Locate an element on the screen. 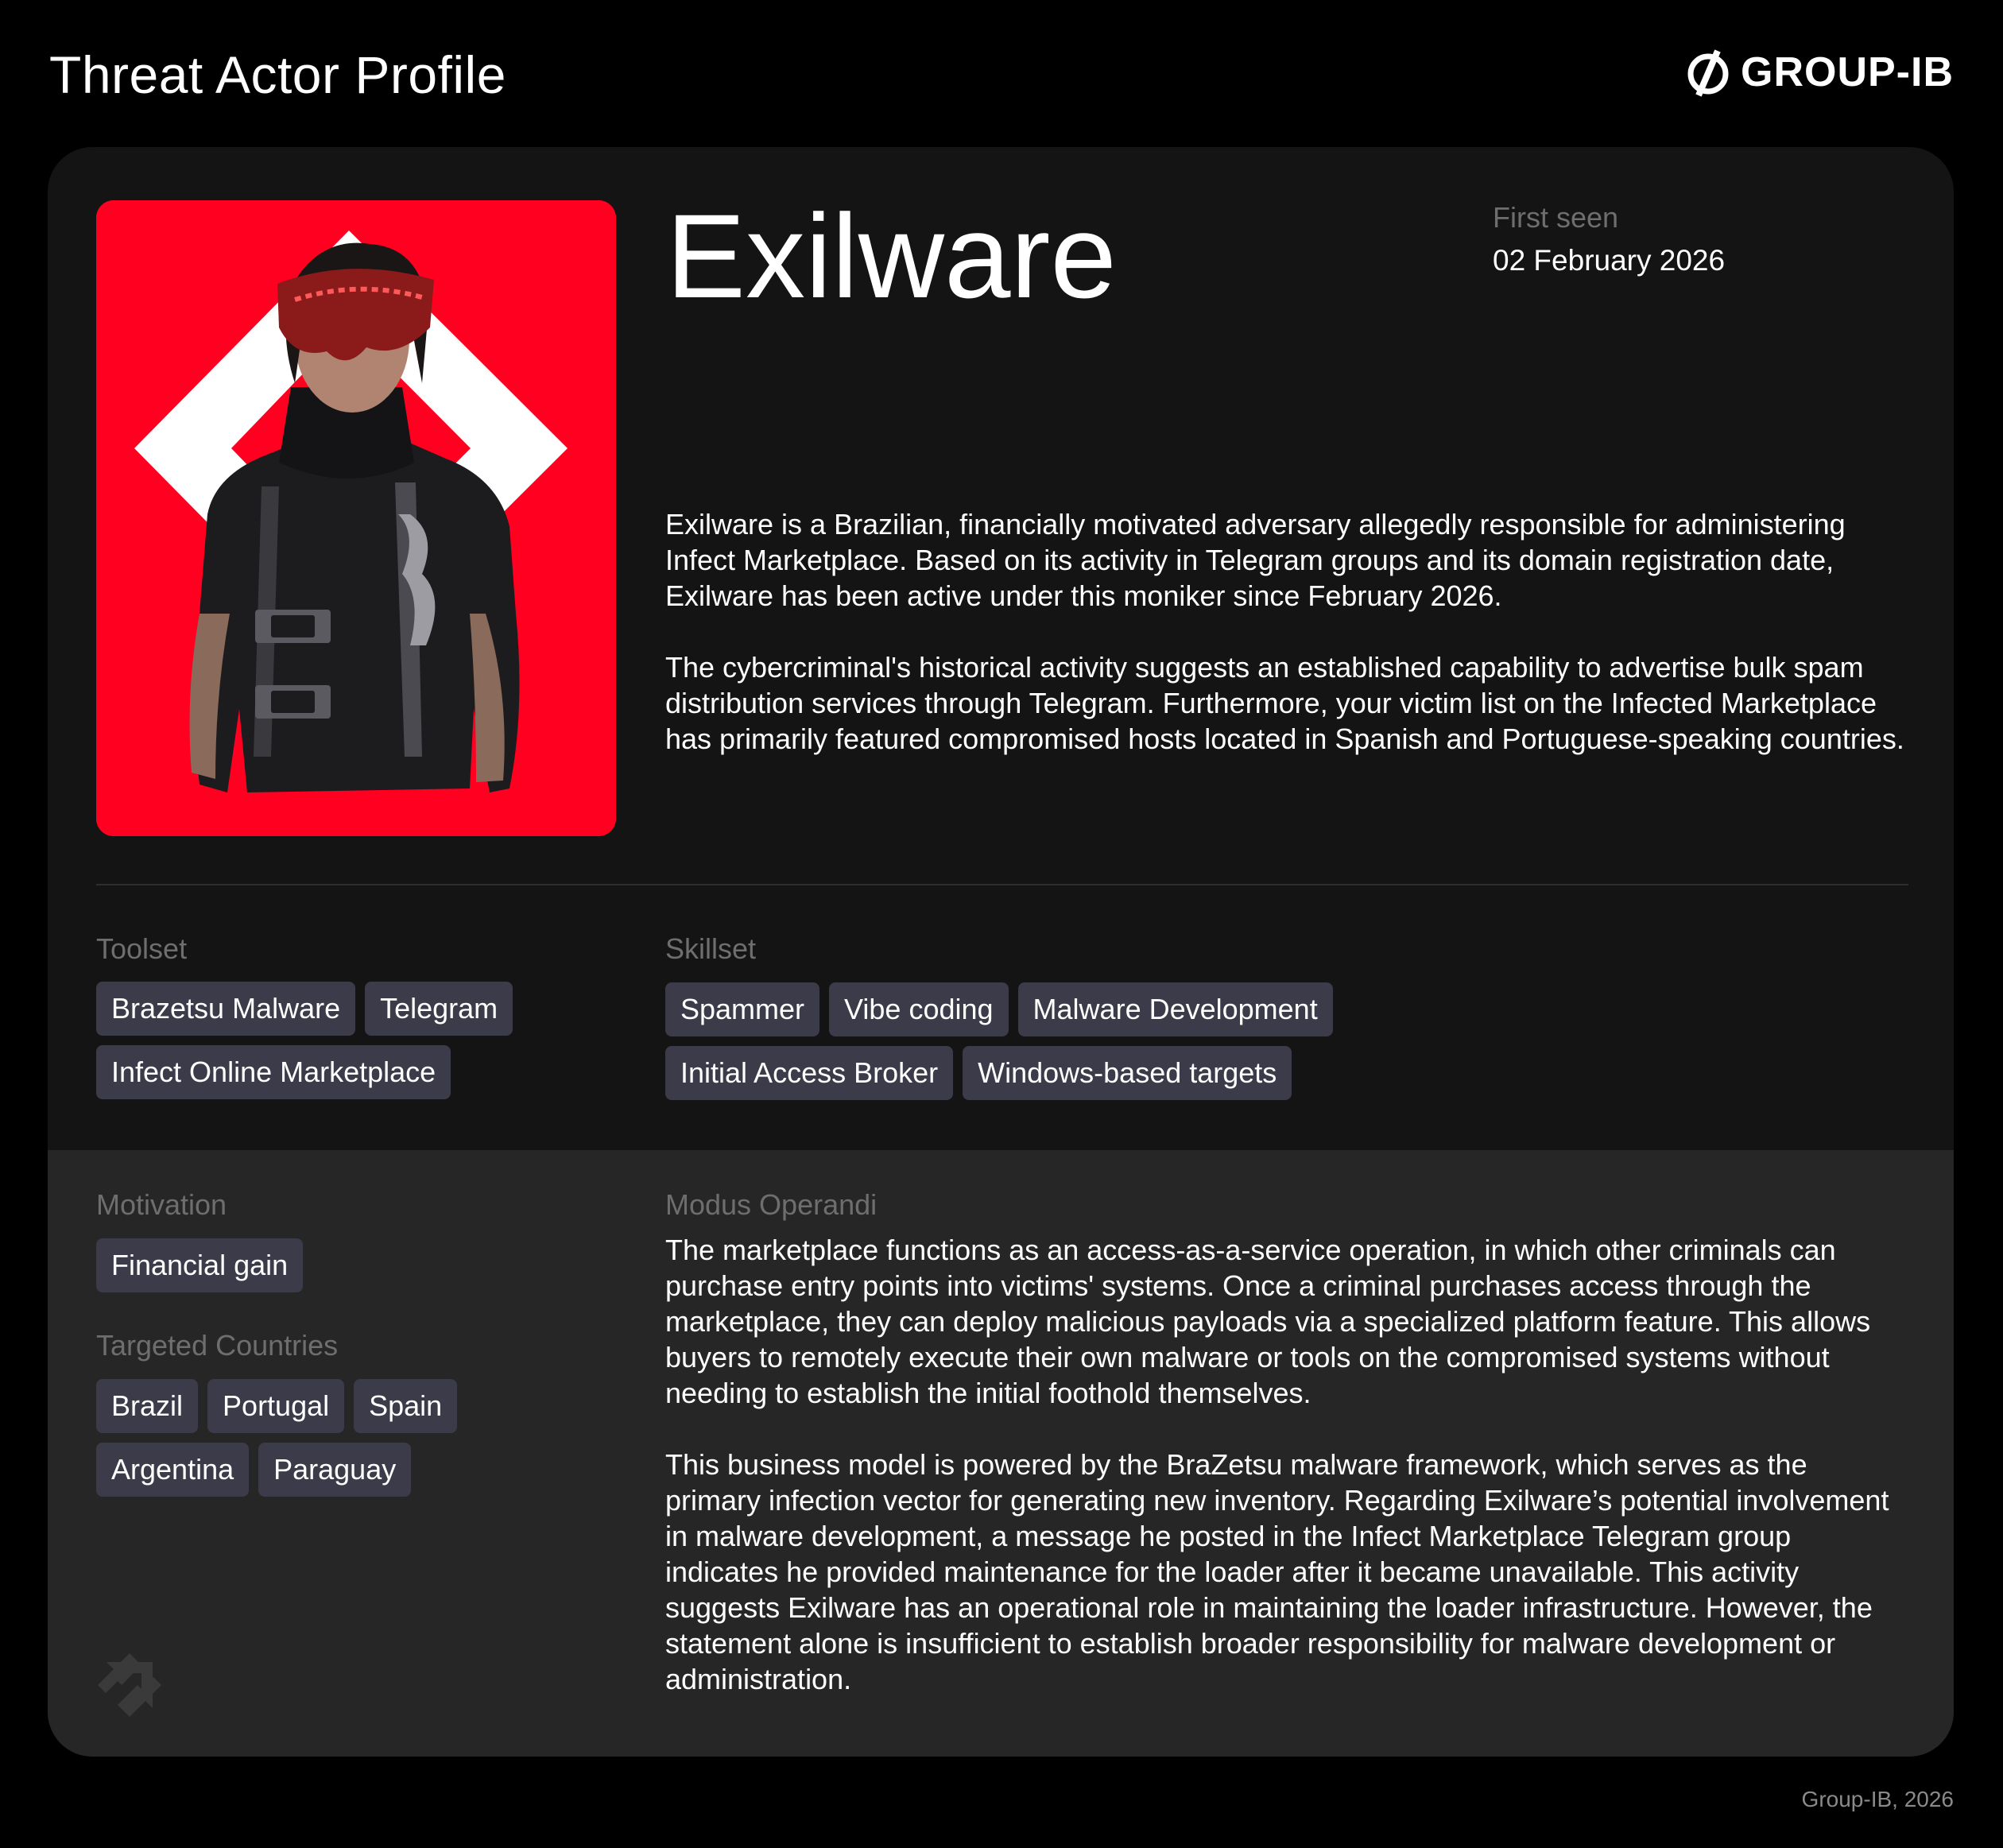 Image resolution: width=2003 pixels, height=1848 pixels. country-tag: Paraguay is located at coordinates (335, 1470).